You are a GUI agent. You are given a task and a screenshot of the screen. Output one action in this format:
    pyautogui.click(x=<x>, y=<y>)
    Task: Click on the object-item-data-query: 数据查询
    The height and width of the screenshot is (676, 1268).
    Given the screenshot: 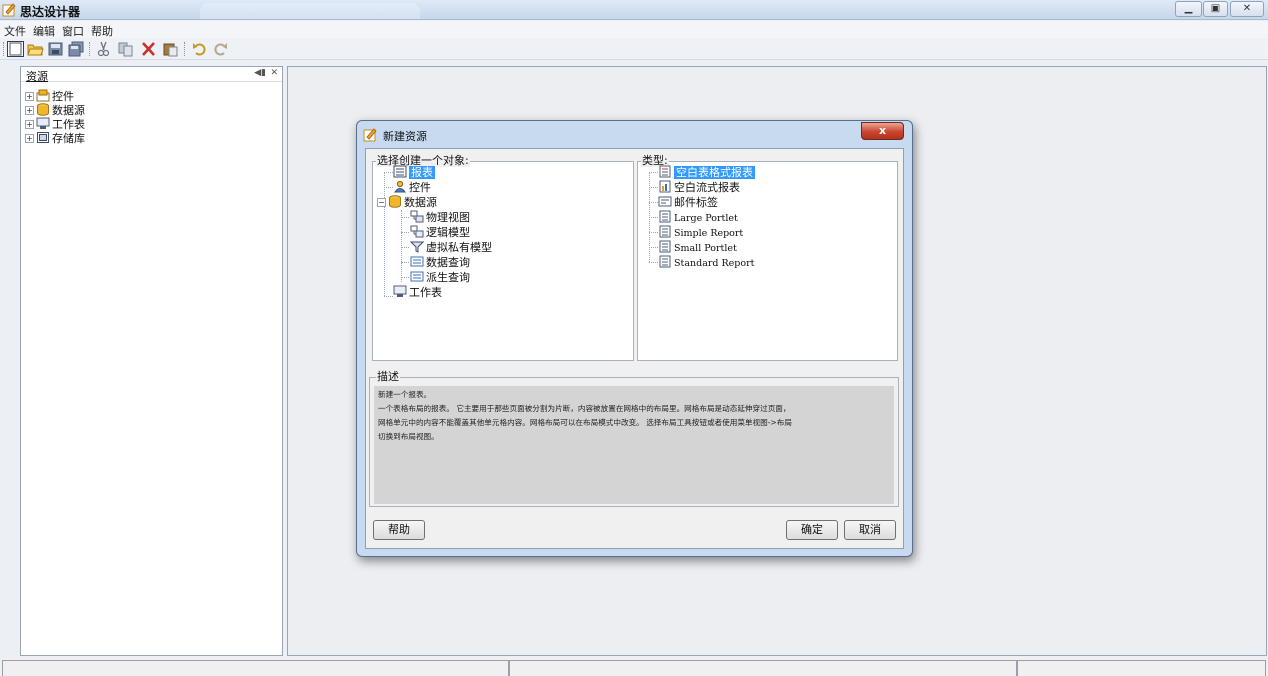 What is the action you would take?
    pyautogui.click(x=440, y=262)
    